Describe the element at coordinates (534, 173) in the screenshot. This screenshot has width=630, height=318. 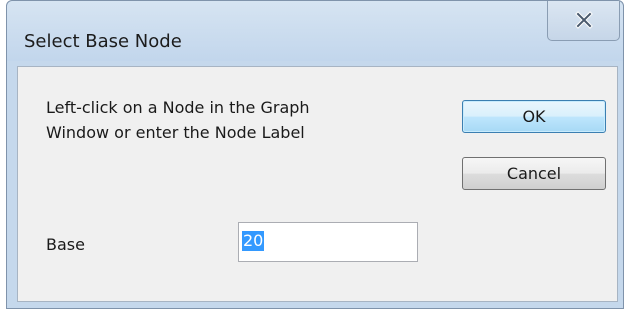
I see `cancel-button: Cancel` at that location.